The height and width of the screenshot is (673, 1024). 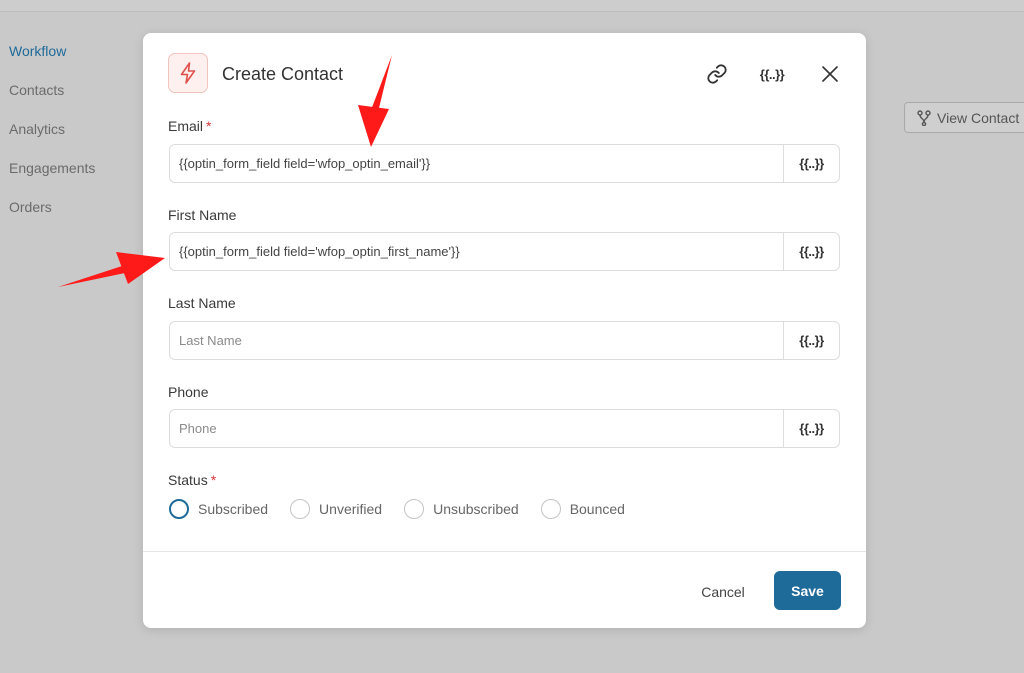 I want to click on merge-tags-button: {{..}}, so click(x=772, y=74).